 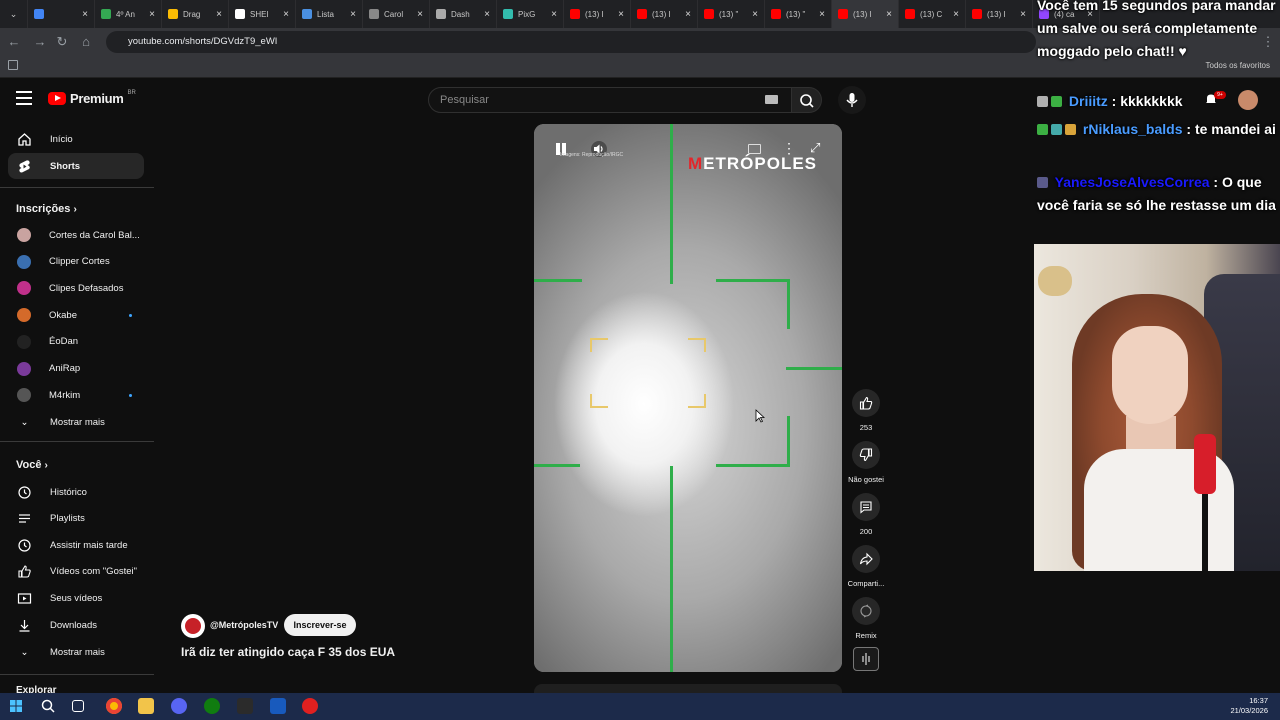 I want to click on browser-tab: Carol ×, so click(x=396, y=14).